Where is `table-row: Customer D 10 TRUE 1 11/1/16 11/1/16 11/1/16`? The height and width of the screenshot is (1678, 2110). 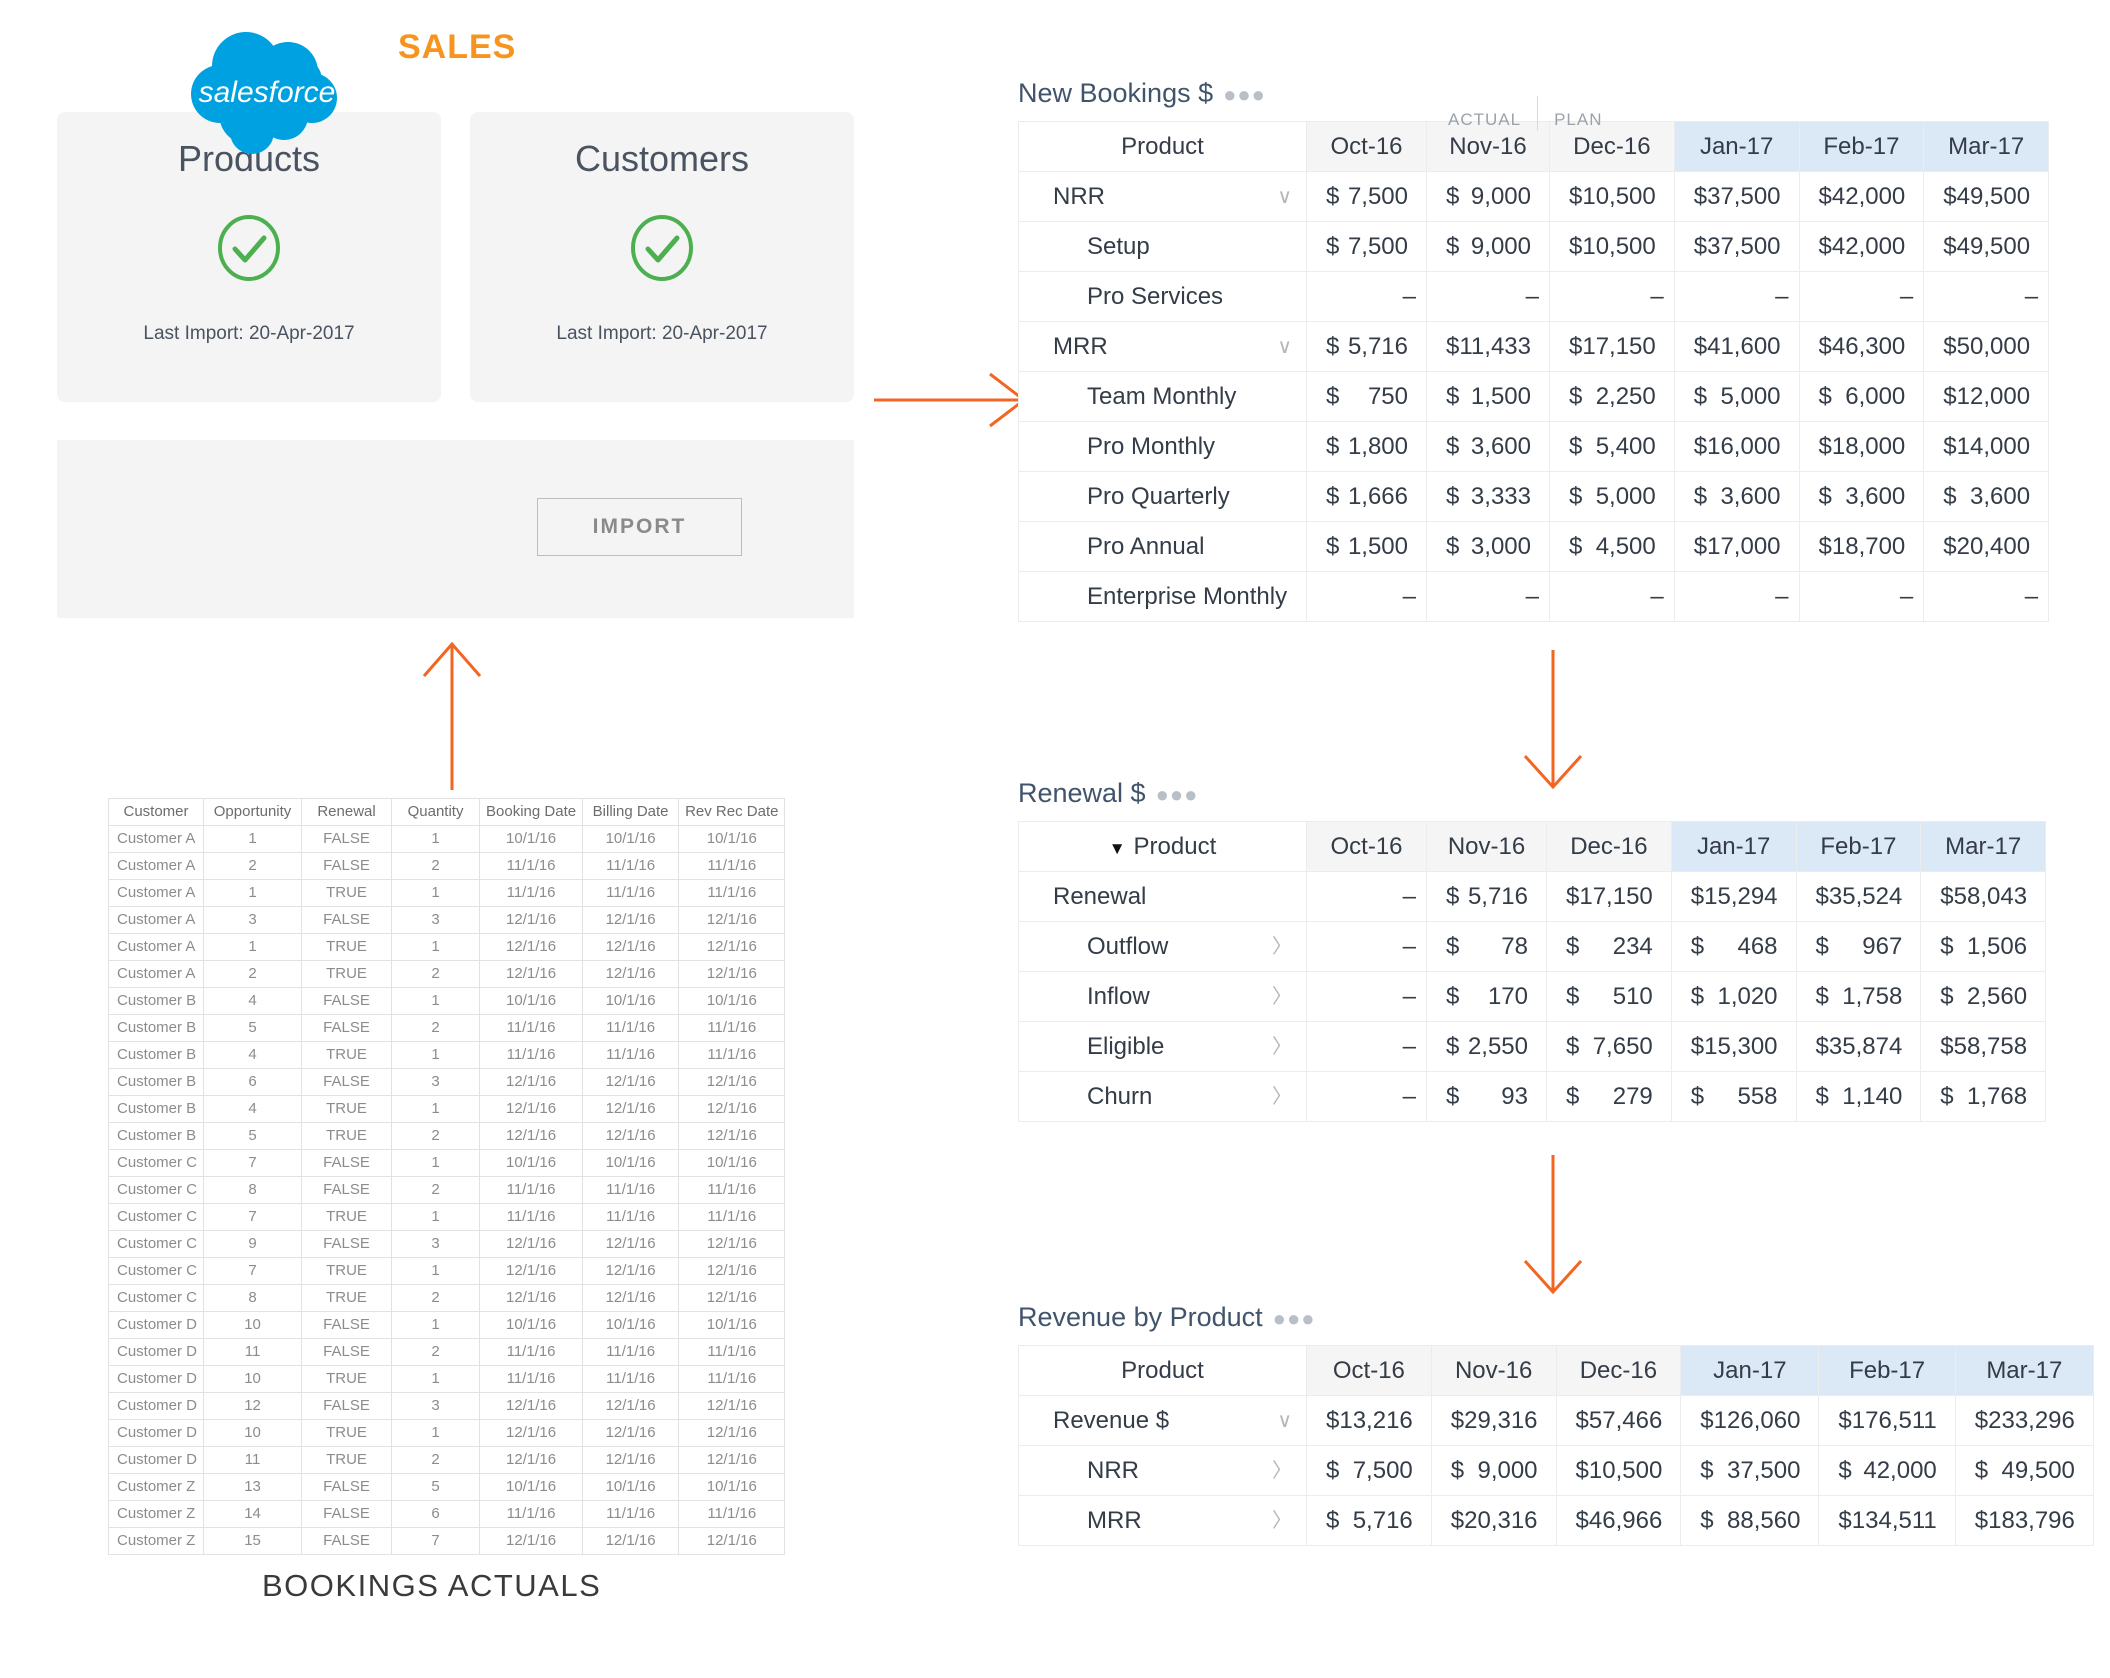
table-row: Customer D 10 TRUE 1 11/1/16 11/1/16 11/1/16 is located at coordinates (446, 1379).